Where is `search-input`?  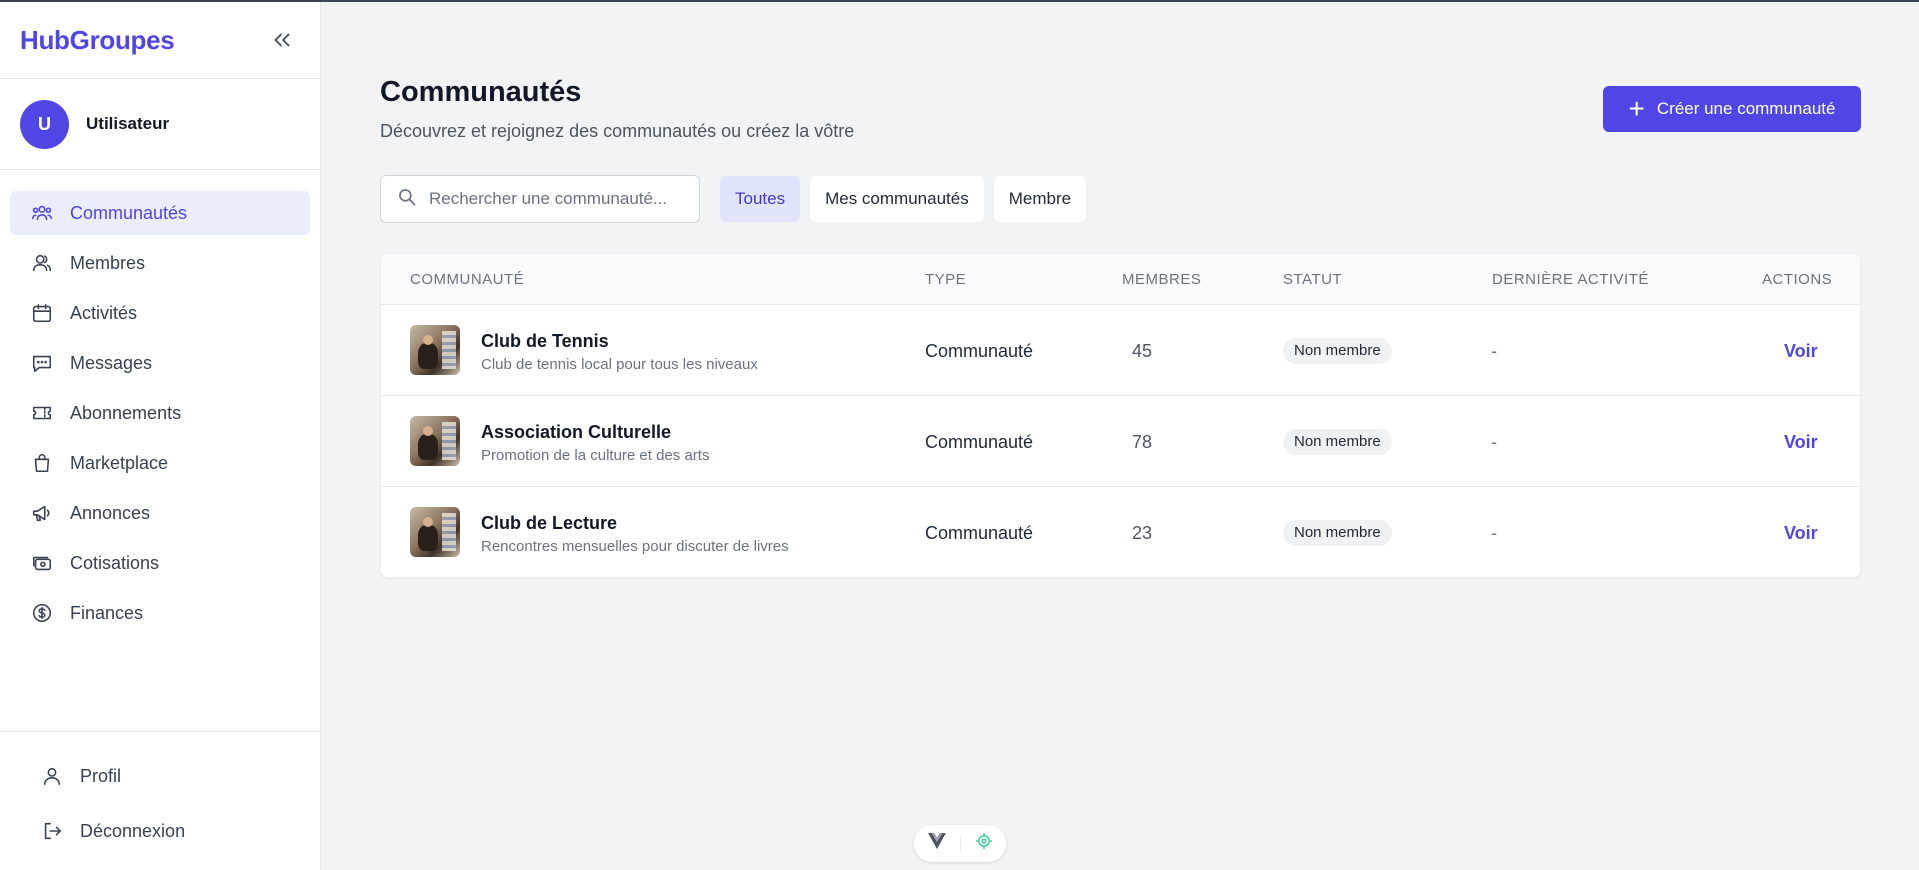 search-input is located at coordinates (554, 199).